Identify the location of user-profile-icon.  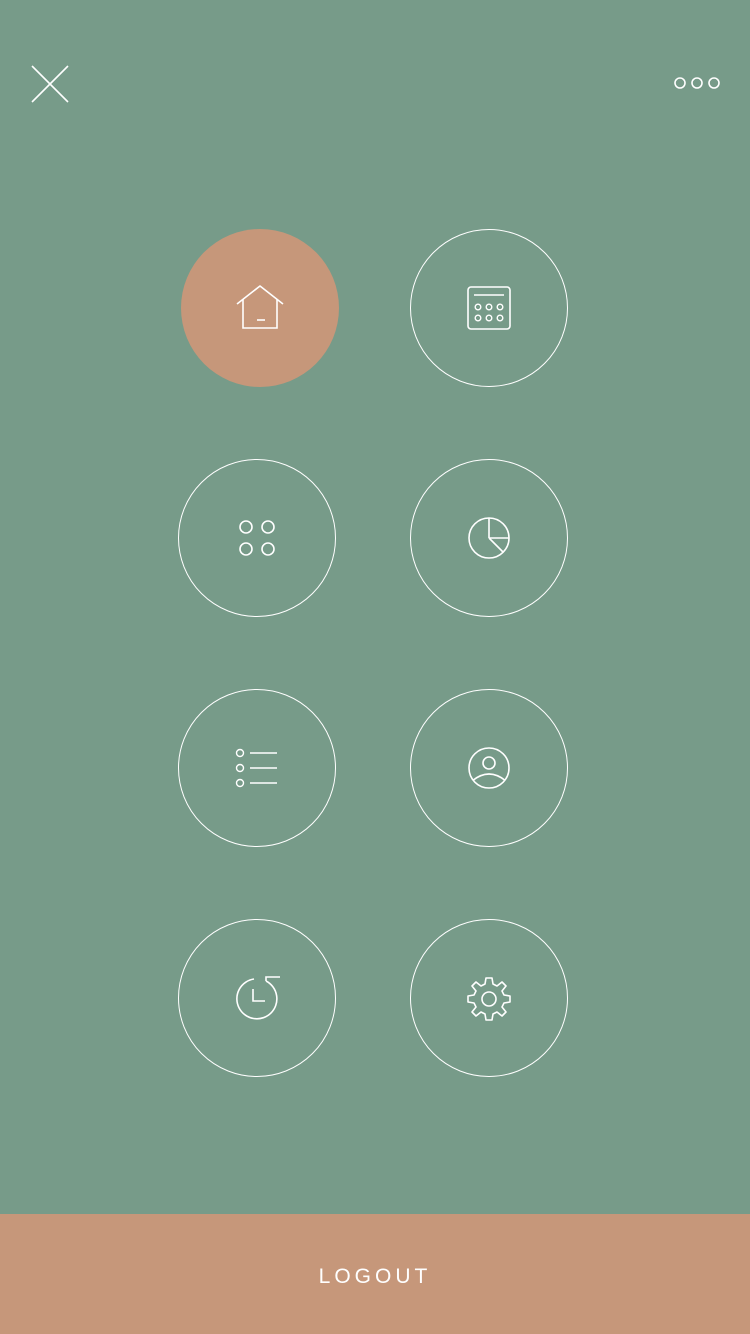
(489, 768).